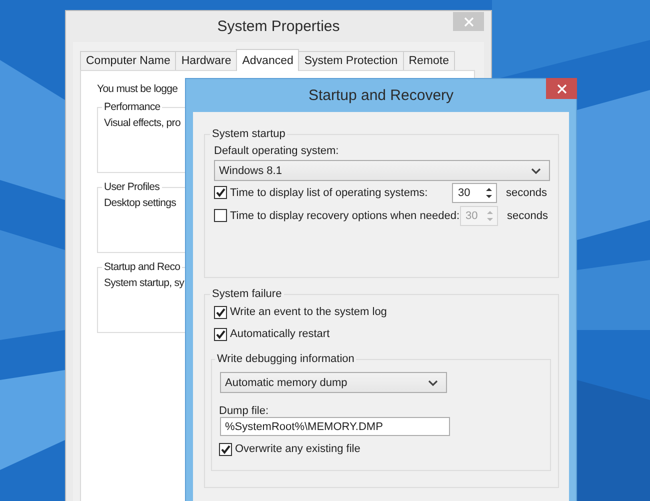 This screenshot has height=501, width=650. Describe the element at coordinates (244, 411) in the screenshot. I see `field-label: Dump file:` at that location.